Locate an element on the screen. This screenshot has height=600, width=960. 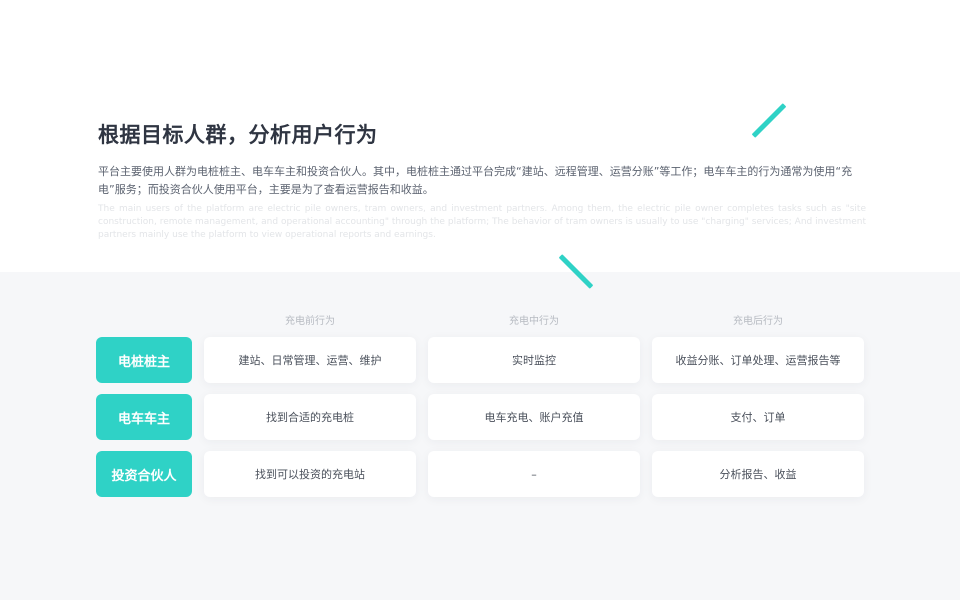
row-label-ev-owner: 电车车主 is located at coordinates (144, 417).